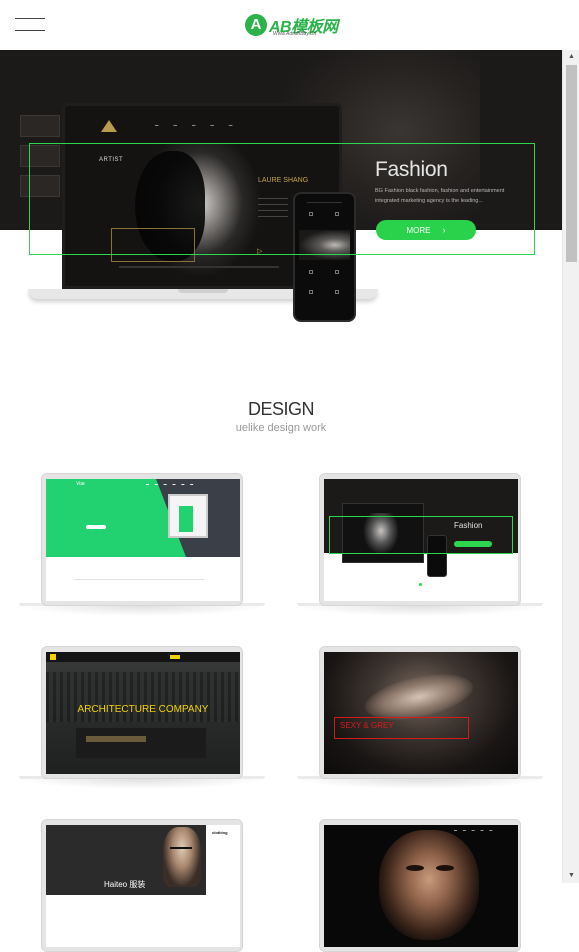 This screenshot has width=579, height=952. I want to click on portfolio-screenshot: ARCHITECTURE COMPANY, so click(143, 713).